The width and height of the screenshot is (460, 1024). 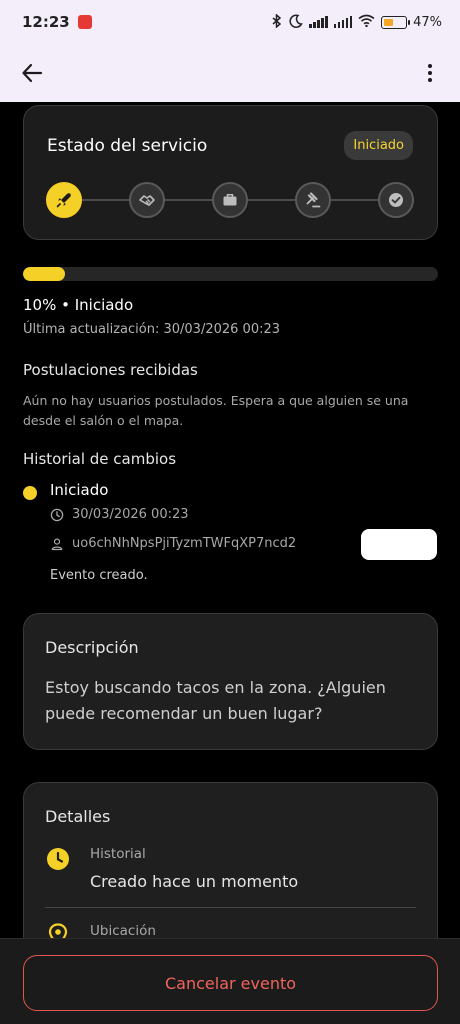 What do you see at coordinates (356, 21) in the screenshot?
I see `status-icons: 47%` at bounding box center [356, 21].